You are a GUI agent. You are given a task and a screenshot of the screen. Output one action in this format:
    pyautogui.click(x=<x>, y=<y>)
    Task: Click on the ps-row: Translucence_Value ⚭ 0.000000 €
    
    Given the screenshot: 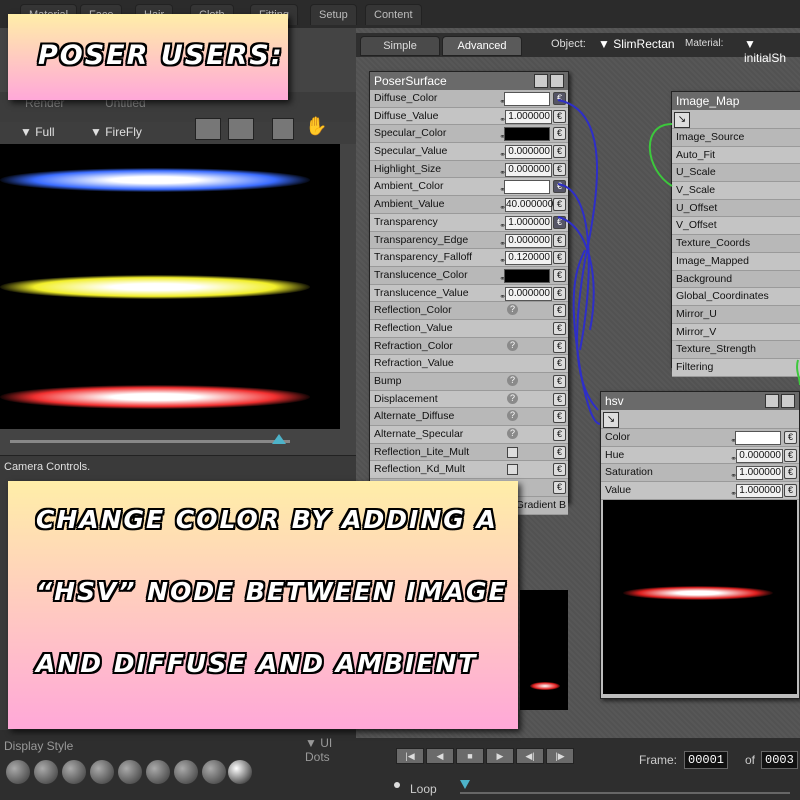 What is the action you would take?
    pyautogui.click(x=469, y=293)
    